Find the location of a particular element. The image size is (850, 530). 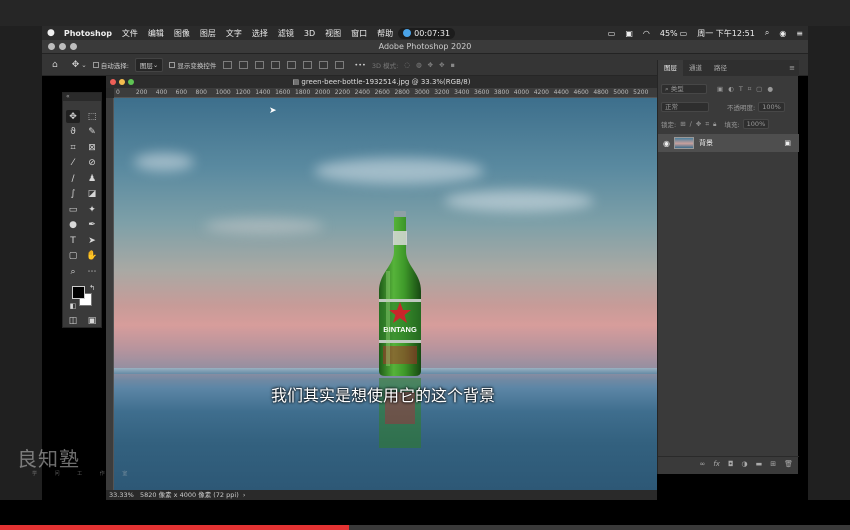

link-layers-icon: ∞ is located at coordinates (703, 464).